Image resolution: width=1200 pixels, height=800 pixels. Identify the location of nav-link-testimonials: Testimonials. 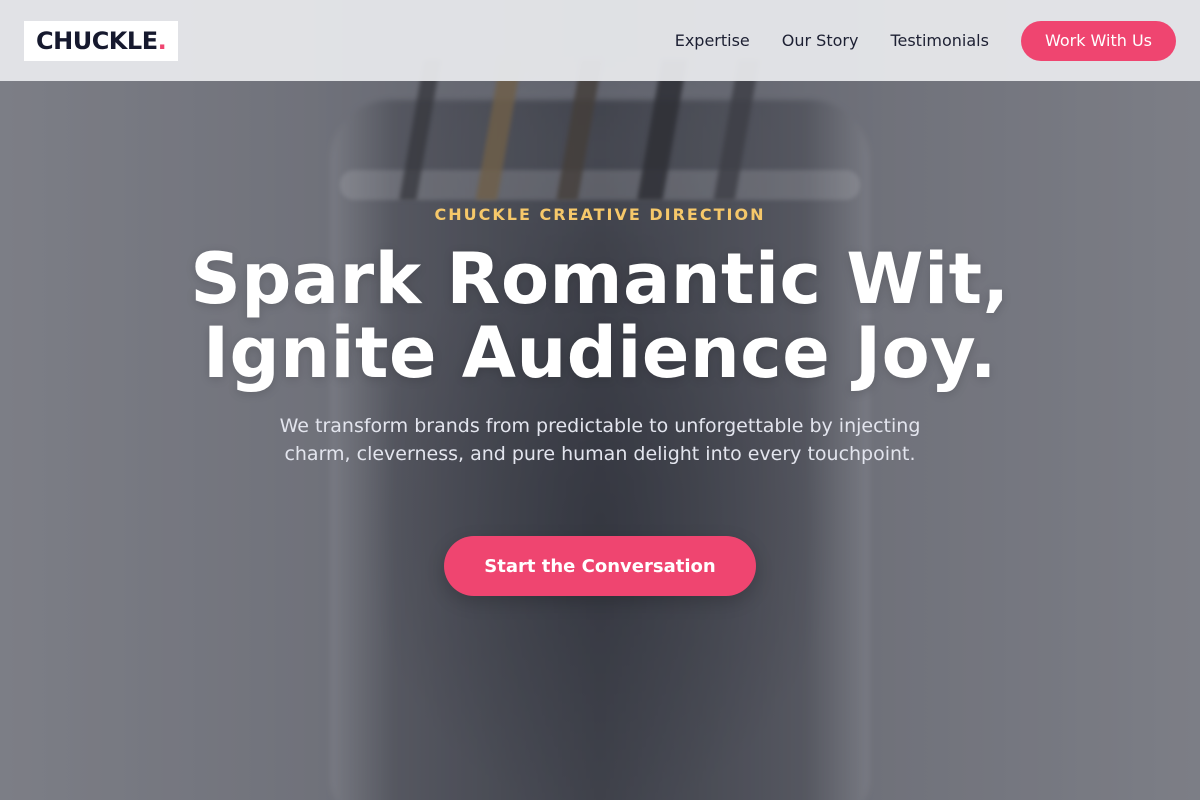
(939, 40).